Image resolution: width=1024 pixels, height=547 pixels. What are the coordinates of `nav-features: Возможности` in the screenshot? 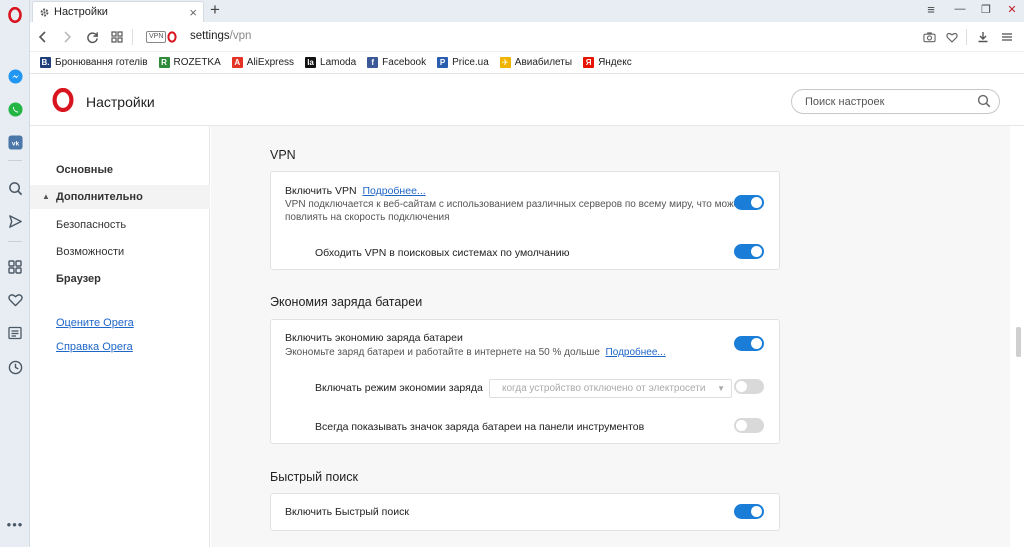 It's located at (90, 252).